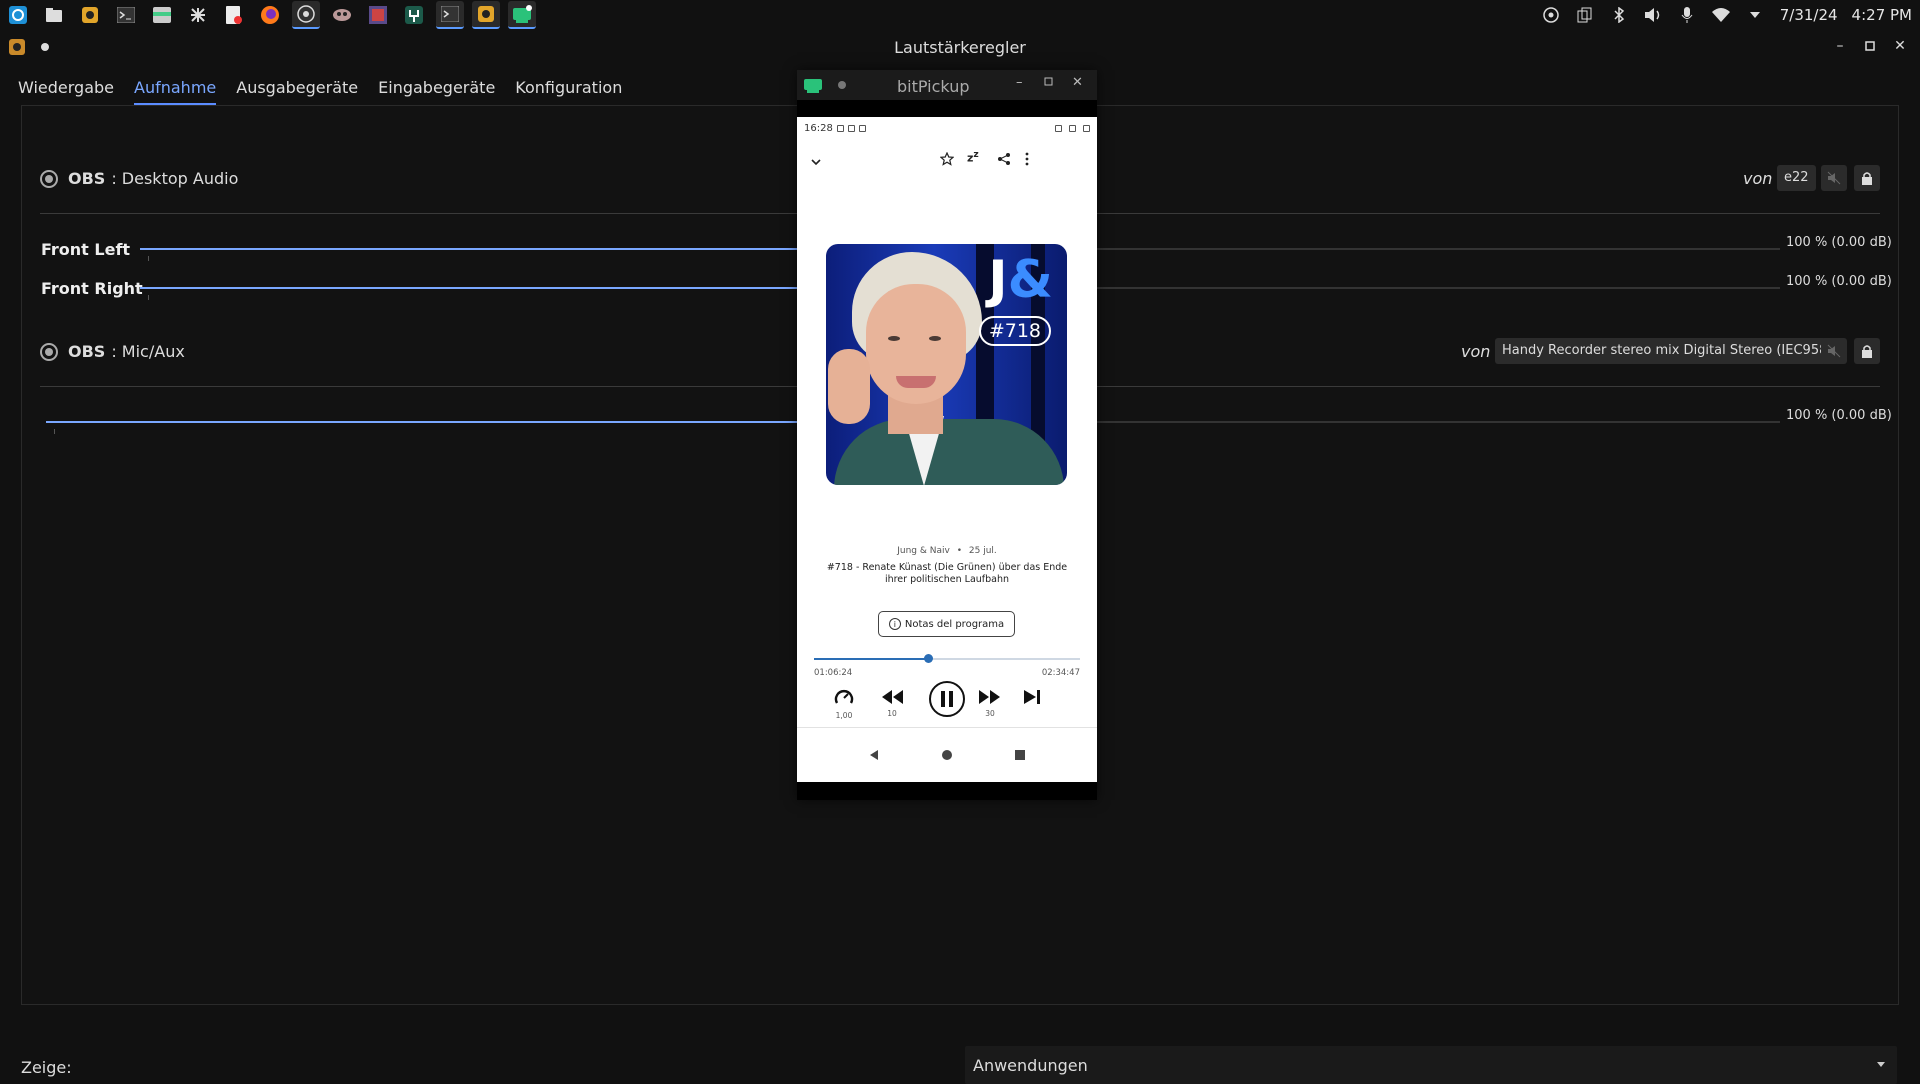  I want to click on home-icon, so click(947, 755).